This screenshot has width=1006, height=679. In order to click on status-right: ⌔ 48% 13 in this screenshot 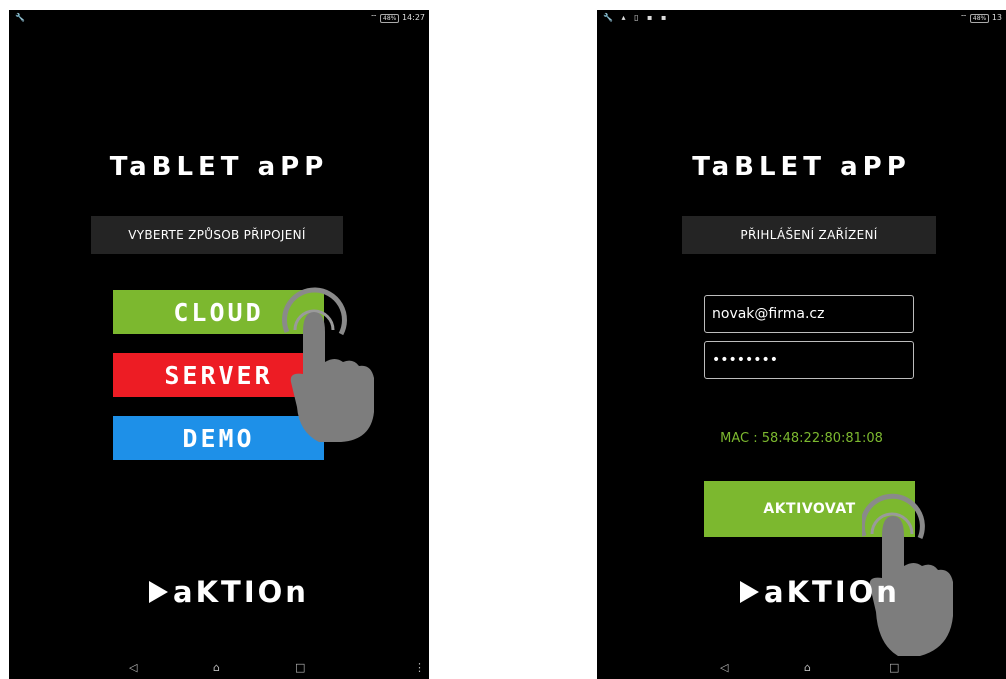, I will do `click(981, 18)`.